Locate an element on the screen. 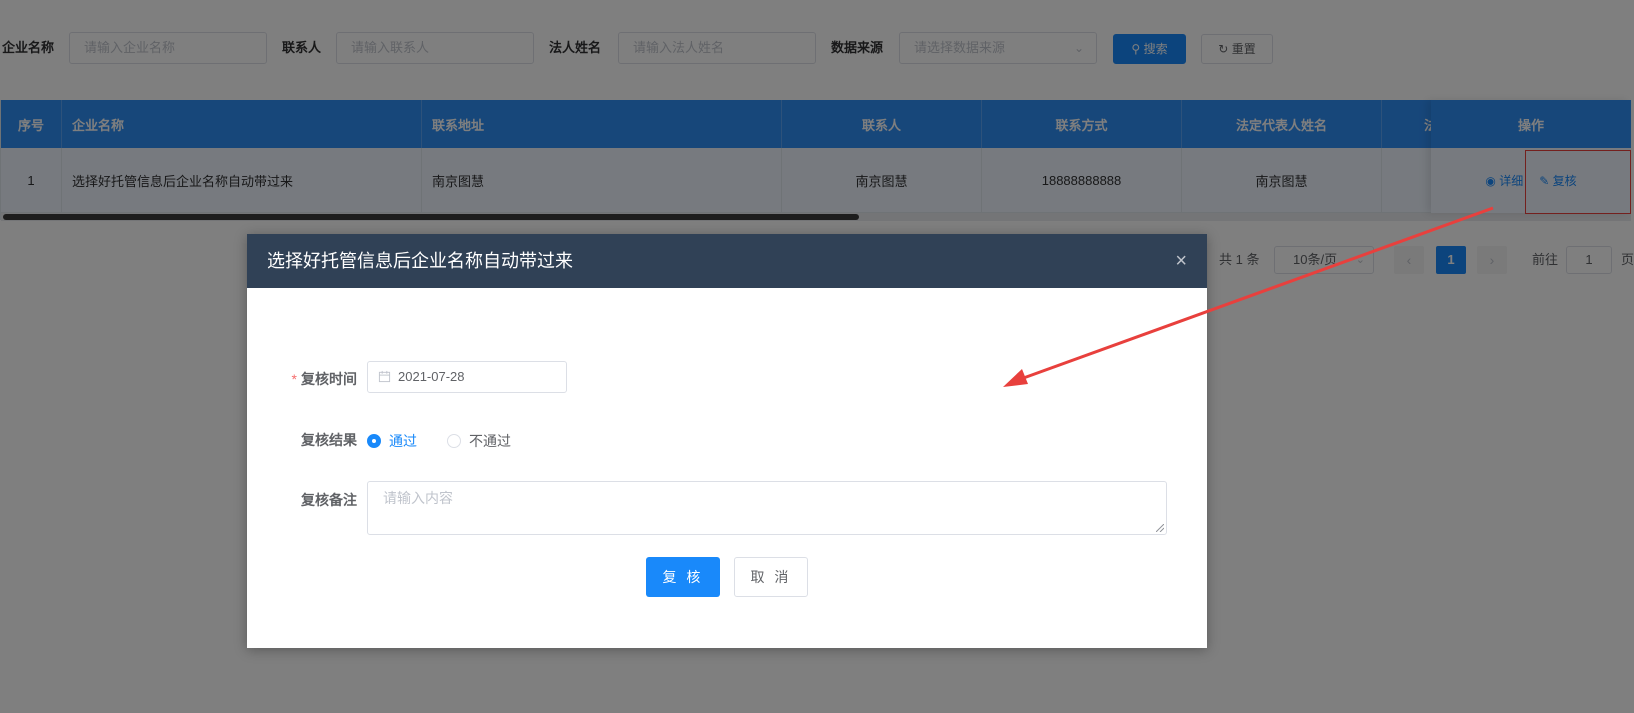 The width and height of the screenshot is (1634, 713). remark-label: 复核备注 is located at coordinates (329, 500).